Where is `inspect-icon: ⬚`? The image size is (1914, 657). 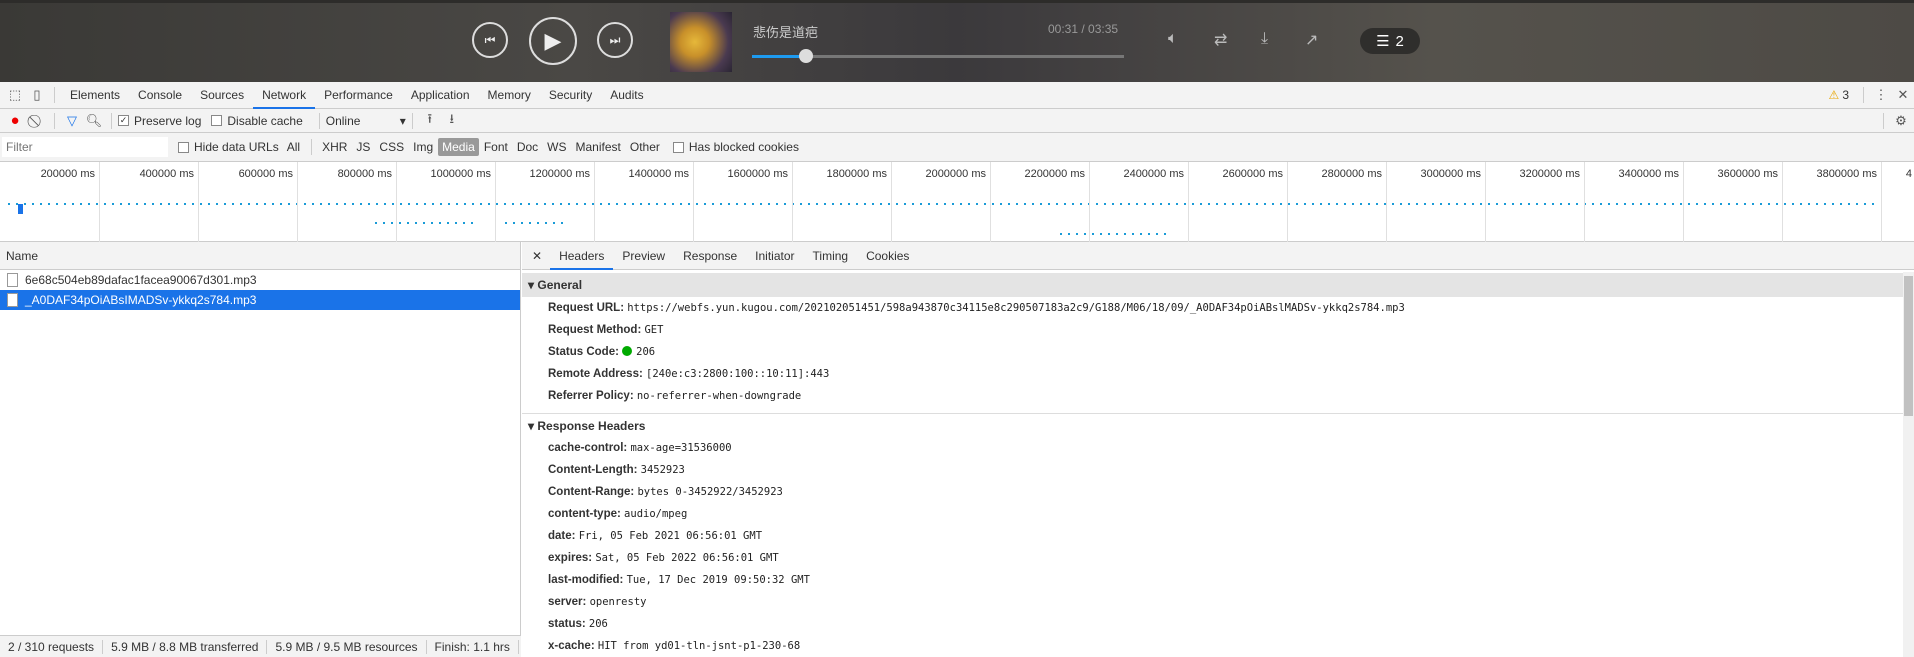
inspect-icon: ⬚ is located at coordinates (15, 95).